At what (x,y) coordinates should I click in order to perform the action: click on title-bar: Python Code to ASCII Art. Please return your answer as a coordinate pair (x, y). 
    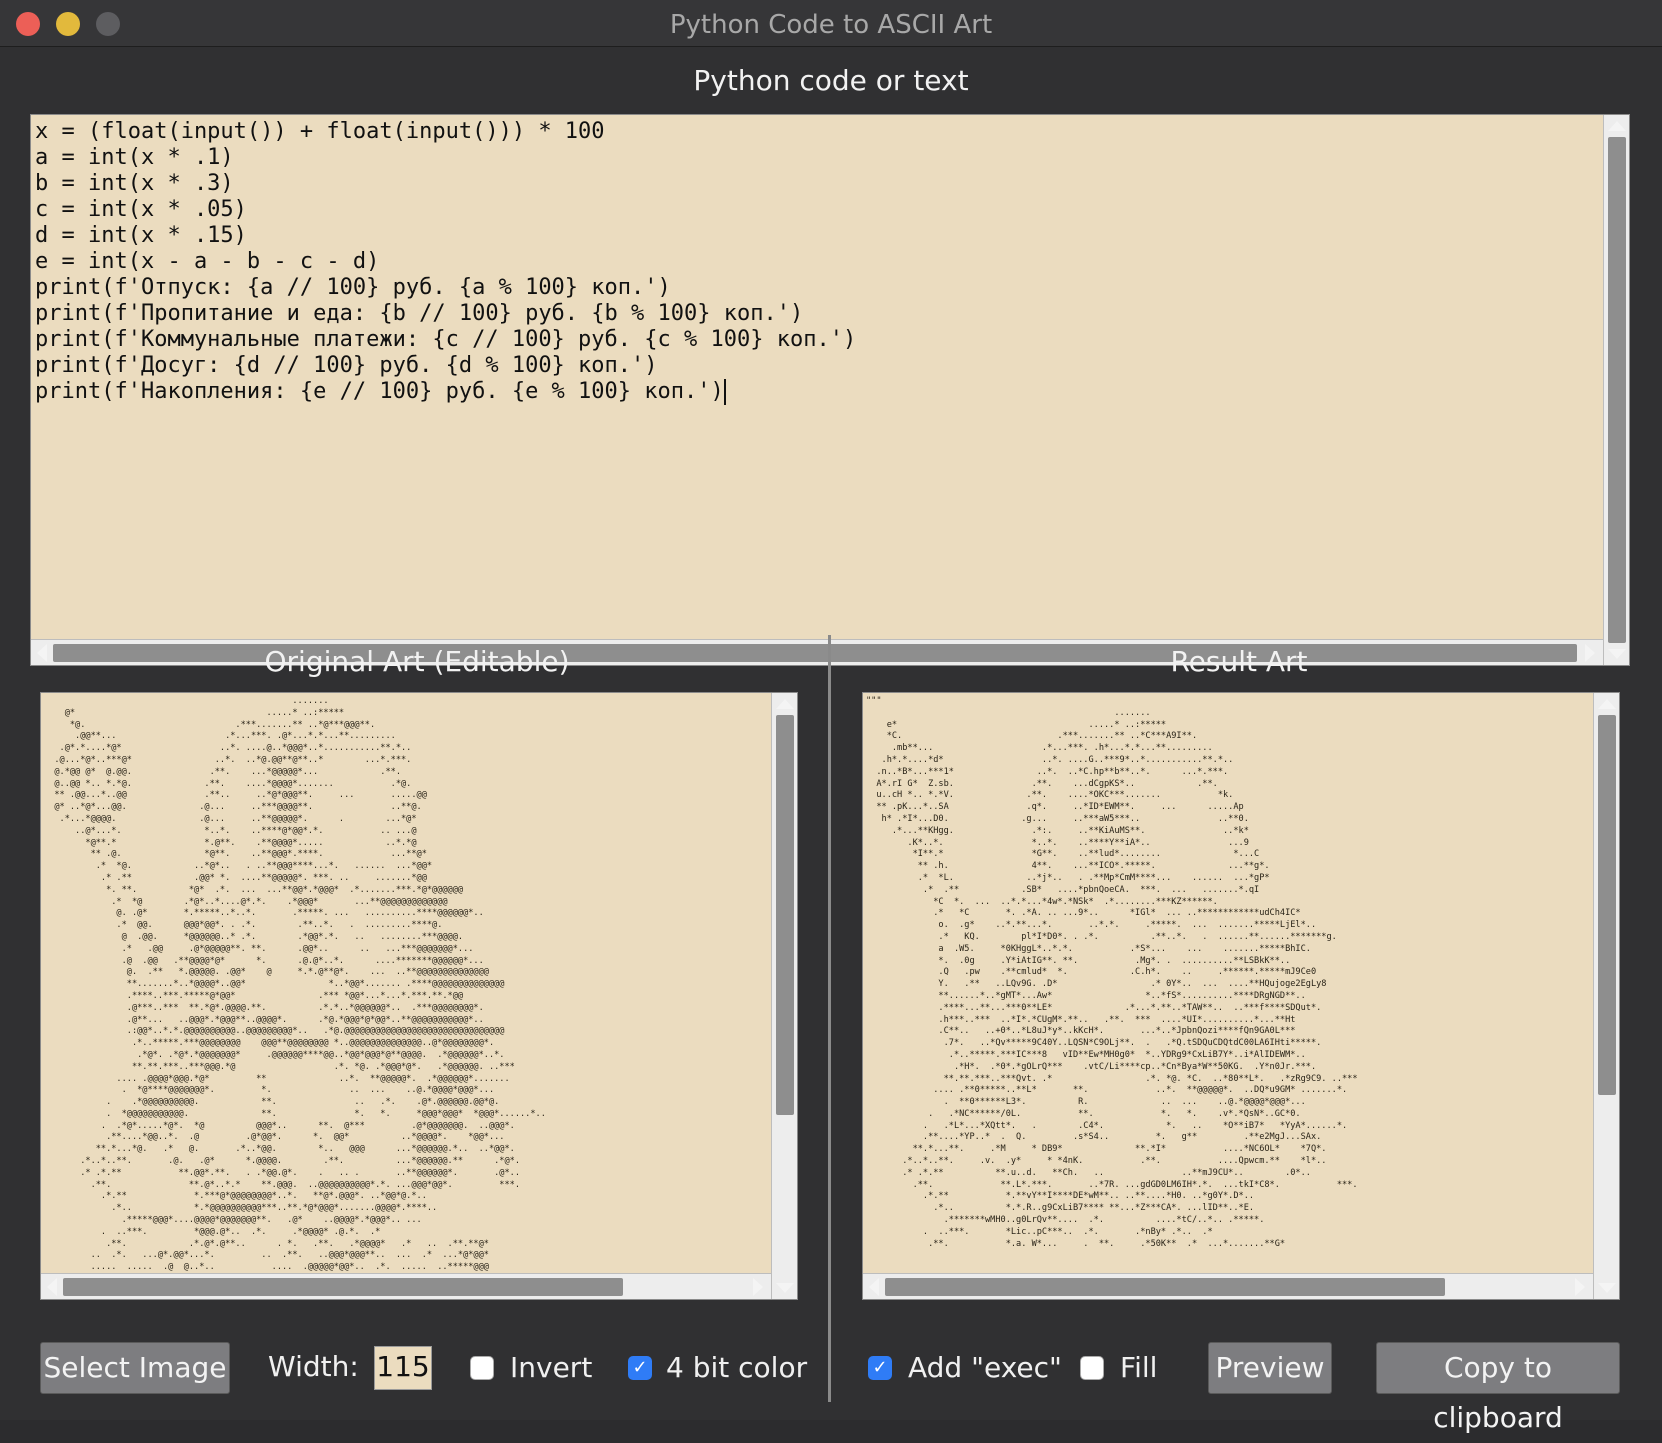
    Looking at the image, I should click on (831, 23).